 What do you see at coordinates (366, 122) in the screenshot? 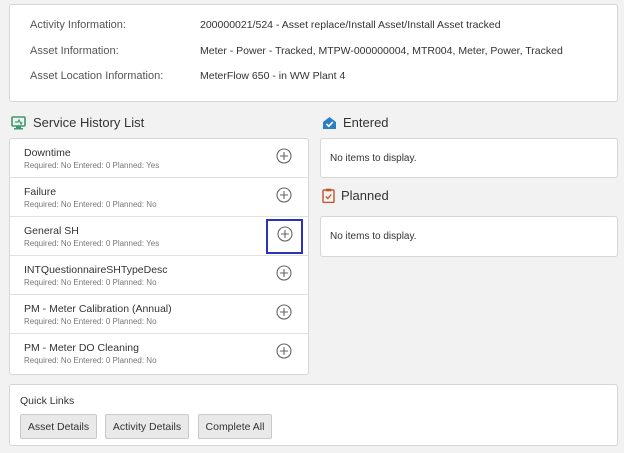
I see `entered-title: Entered` at bounding box center [366, 122].